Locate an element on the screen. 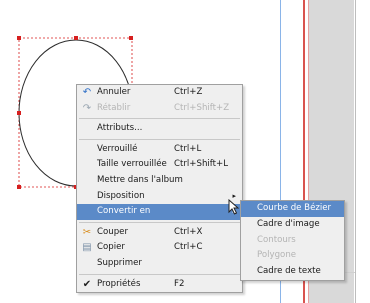 The image size is (370, 303). menu-item-label: Taille verrouillée is located at coordinates (132, 164).